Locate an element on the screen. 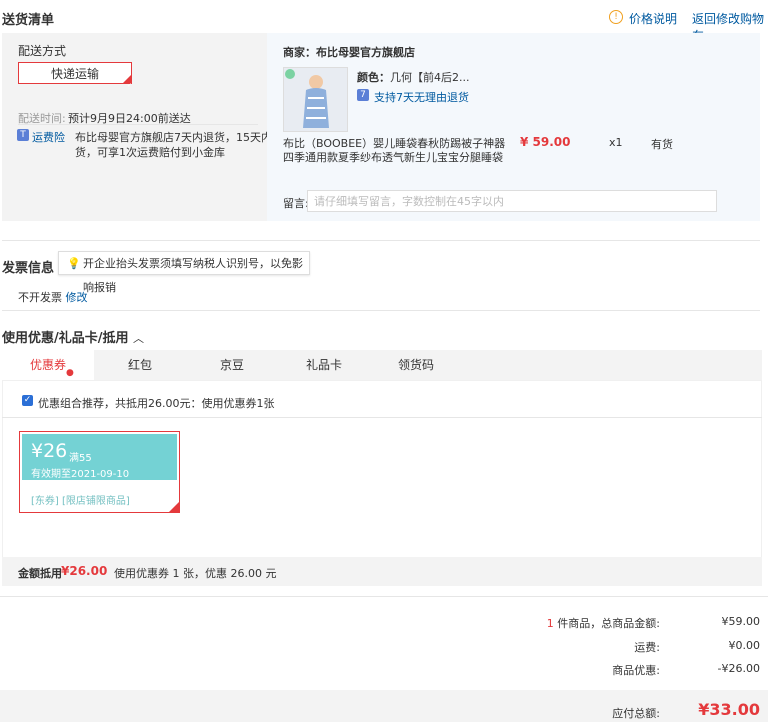 The image size is (768, 722). coupon-card-top: ¥26 满55 有效期至2021-09-10 is located at coordinates (99, 457).